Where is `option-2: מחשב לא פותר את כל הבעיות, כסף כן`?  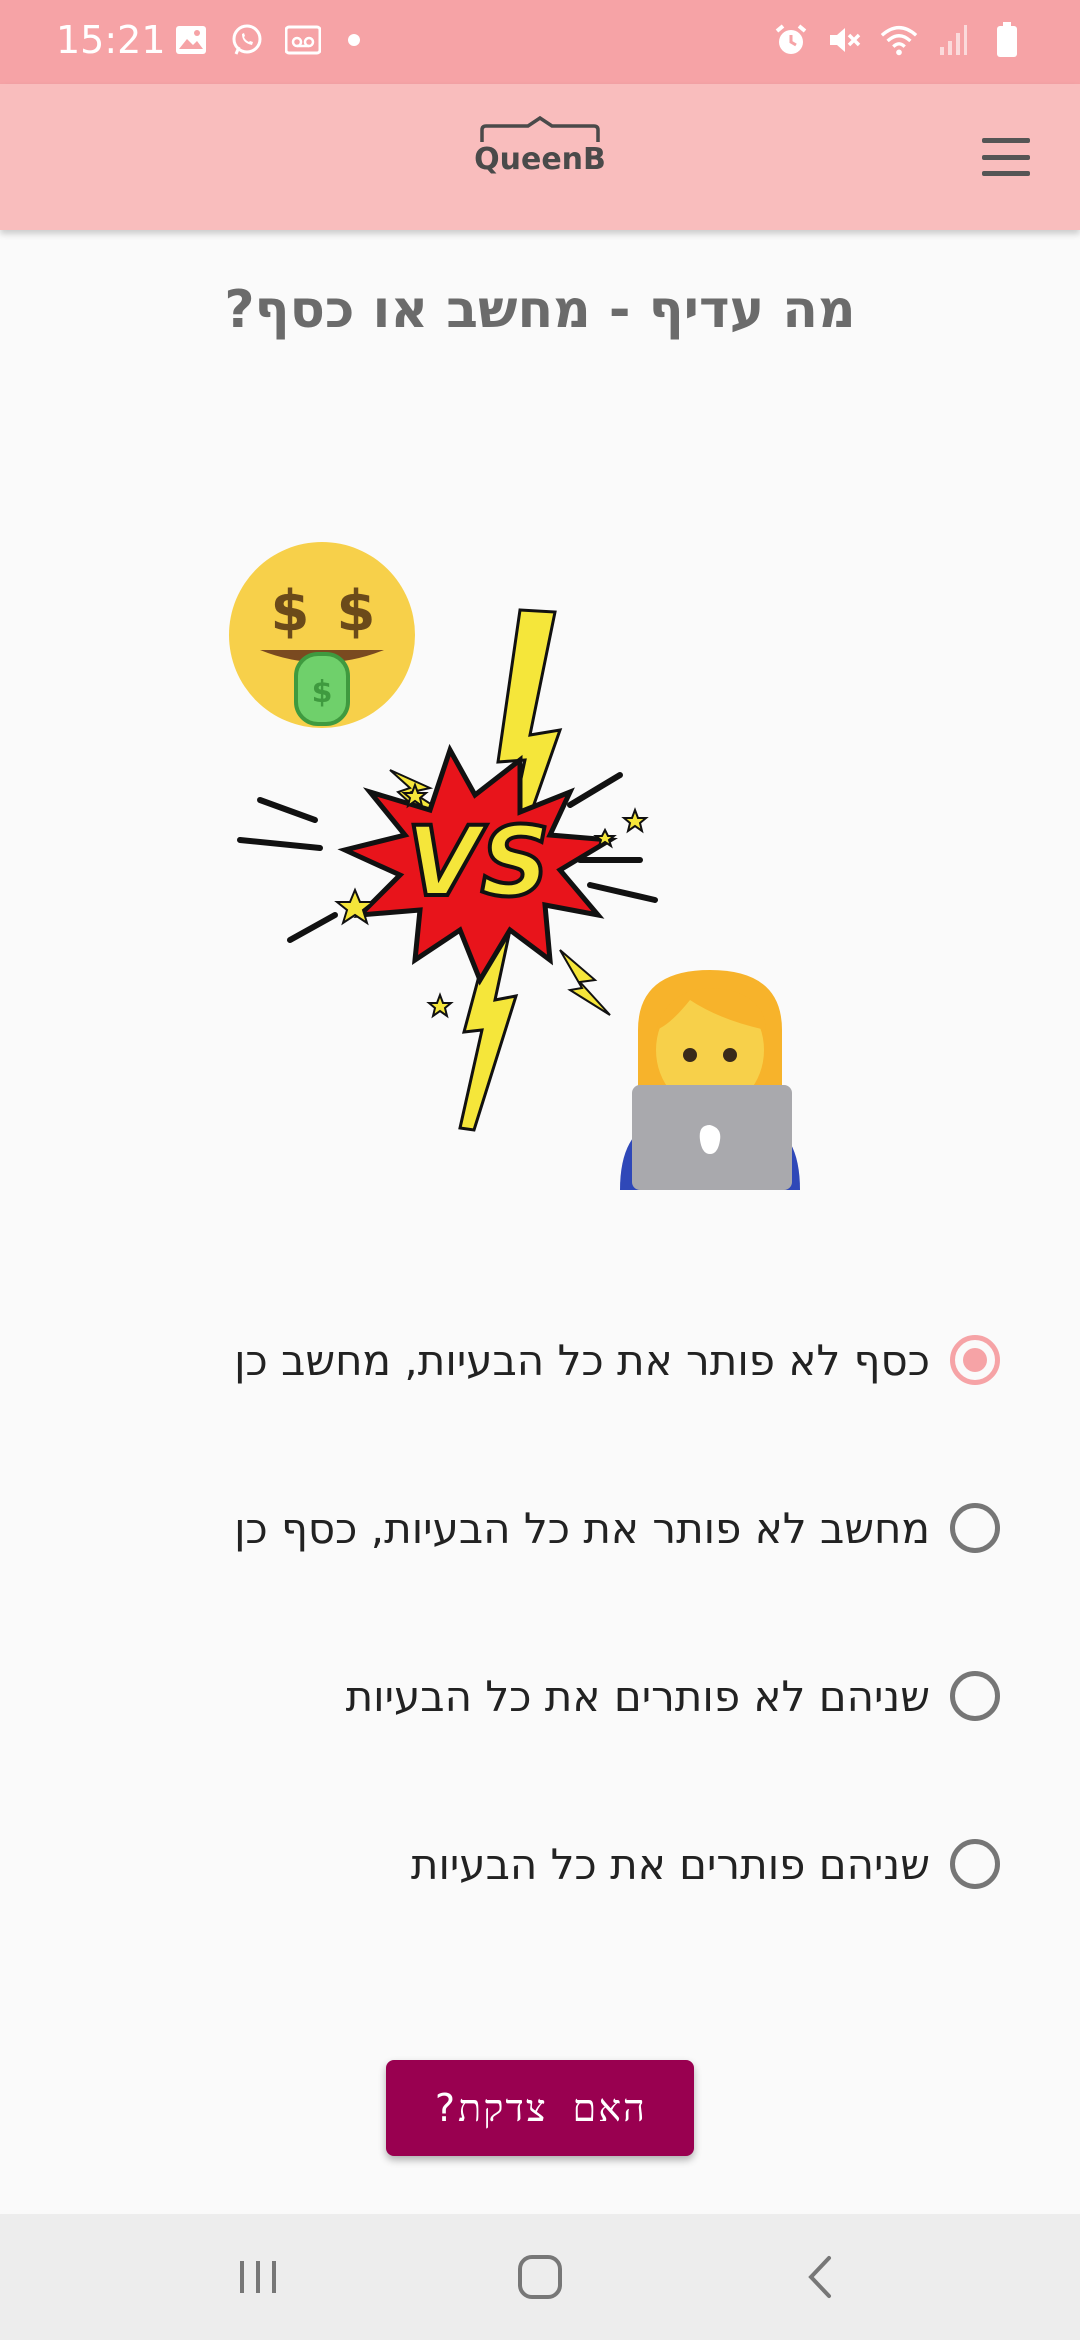 option-2: מחשב לא פותר את כל הבעיות, כסף כן is located at coordinates (617, 1528).